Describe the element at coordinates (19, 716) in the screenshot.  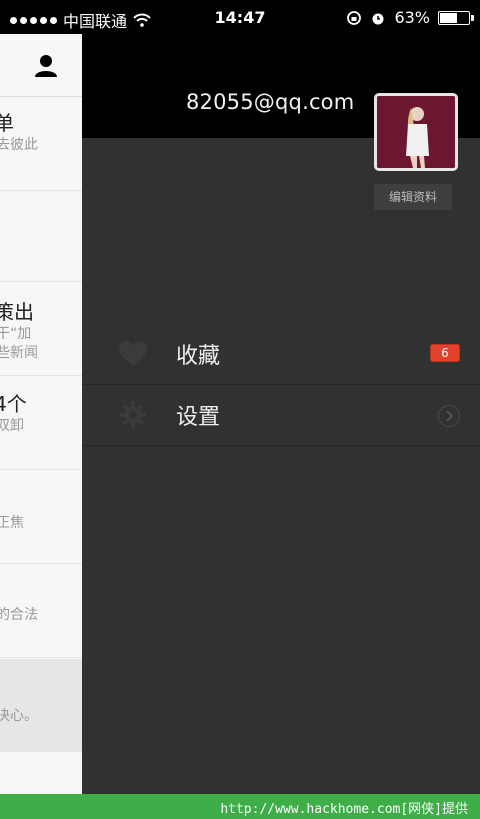
I see `feed-item-summary: 决心。` at that location.